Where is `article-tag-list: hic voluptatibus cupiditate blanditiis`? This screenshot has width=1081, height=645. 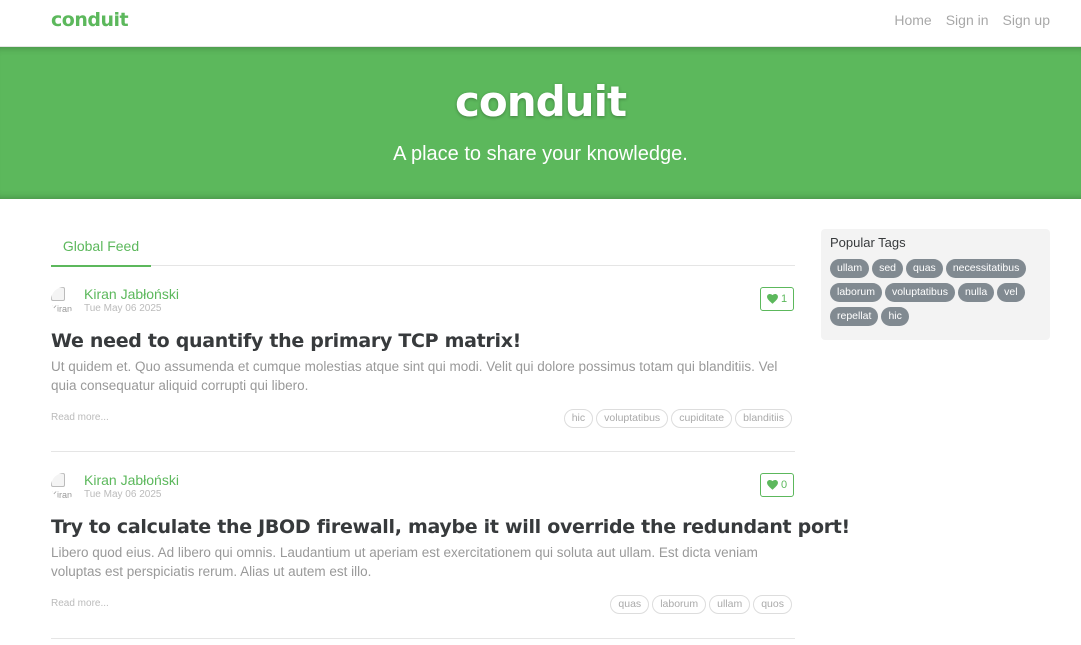 article-tag-list: hic voluptatibus cupiditate blanditiis is located at coordinates (677, 418).